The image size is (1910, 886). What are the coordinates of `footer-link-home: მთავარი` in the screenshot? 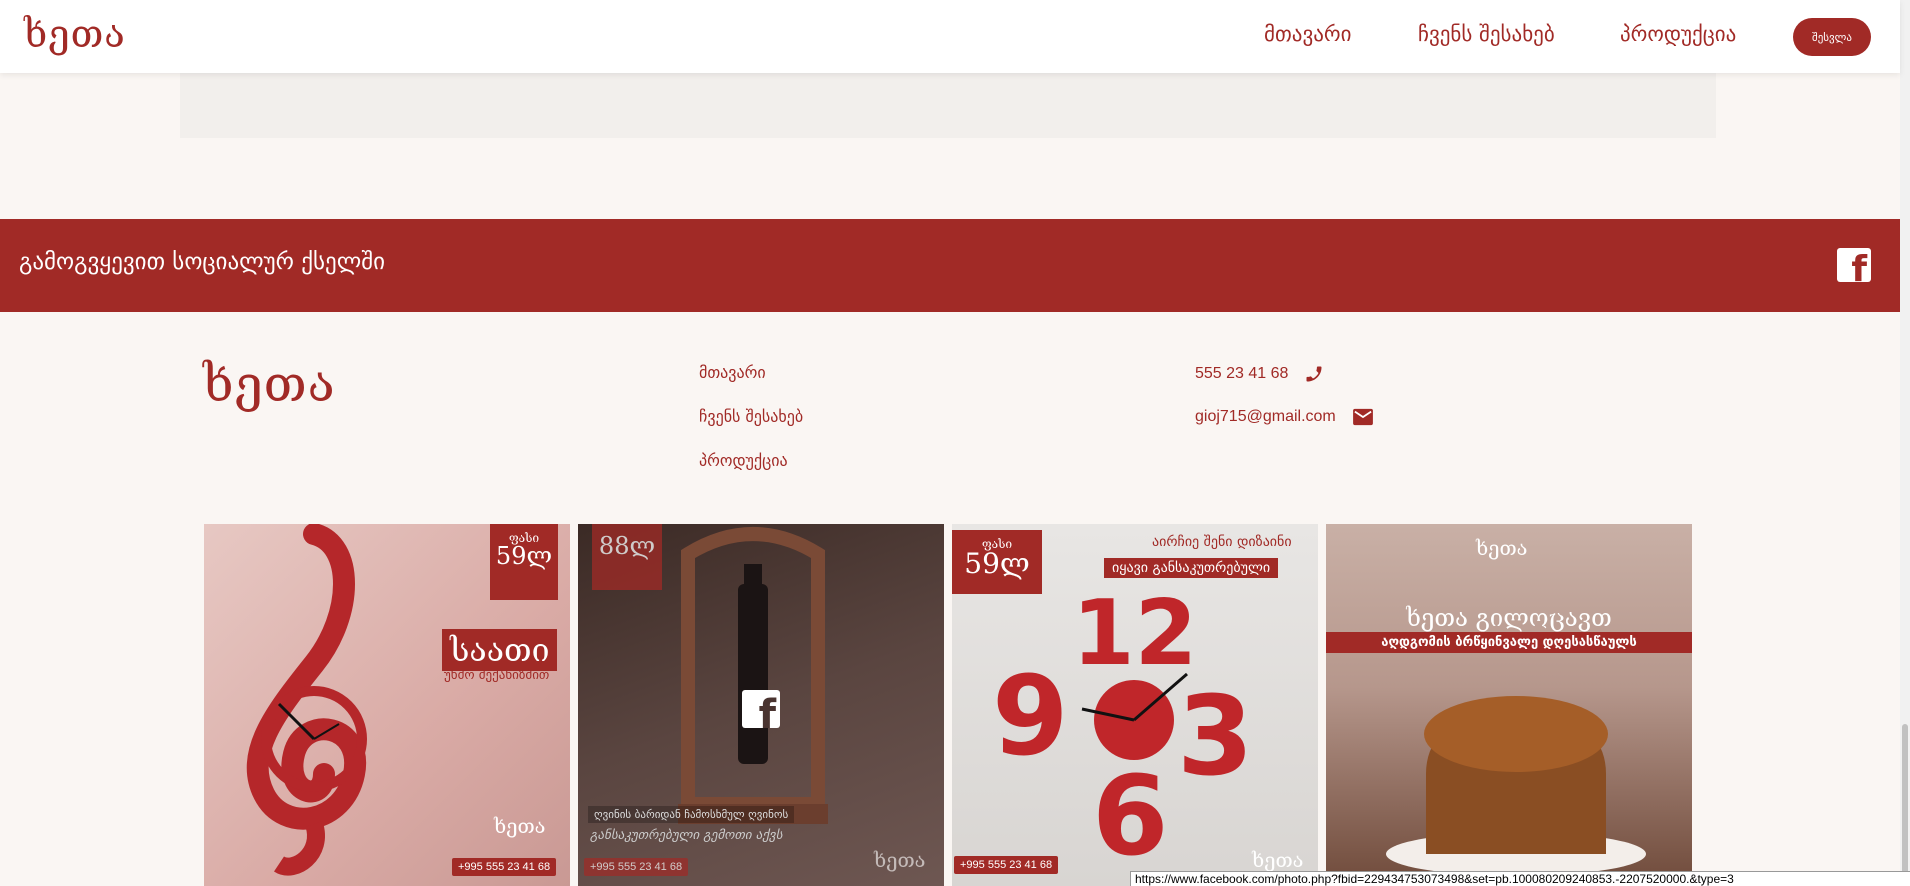 It's located at (732, 372).